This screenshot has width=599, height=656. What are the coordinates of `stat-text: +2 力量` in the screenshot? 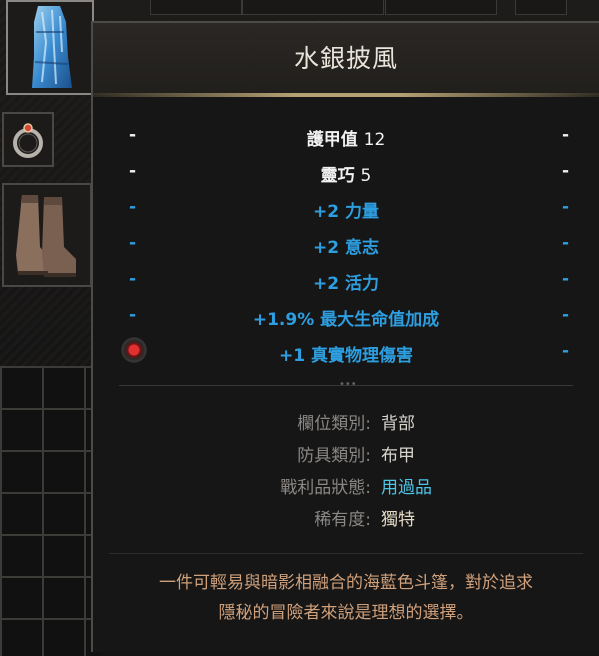 It's located at (346, 212).